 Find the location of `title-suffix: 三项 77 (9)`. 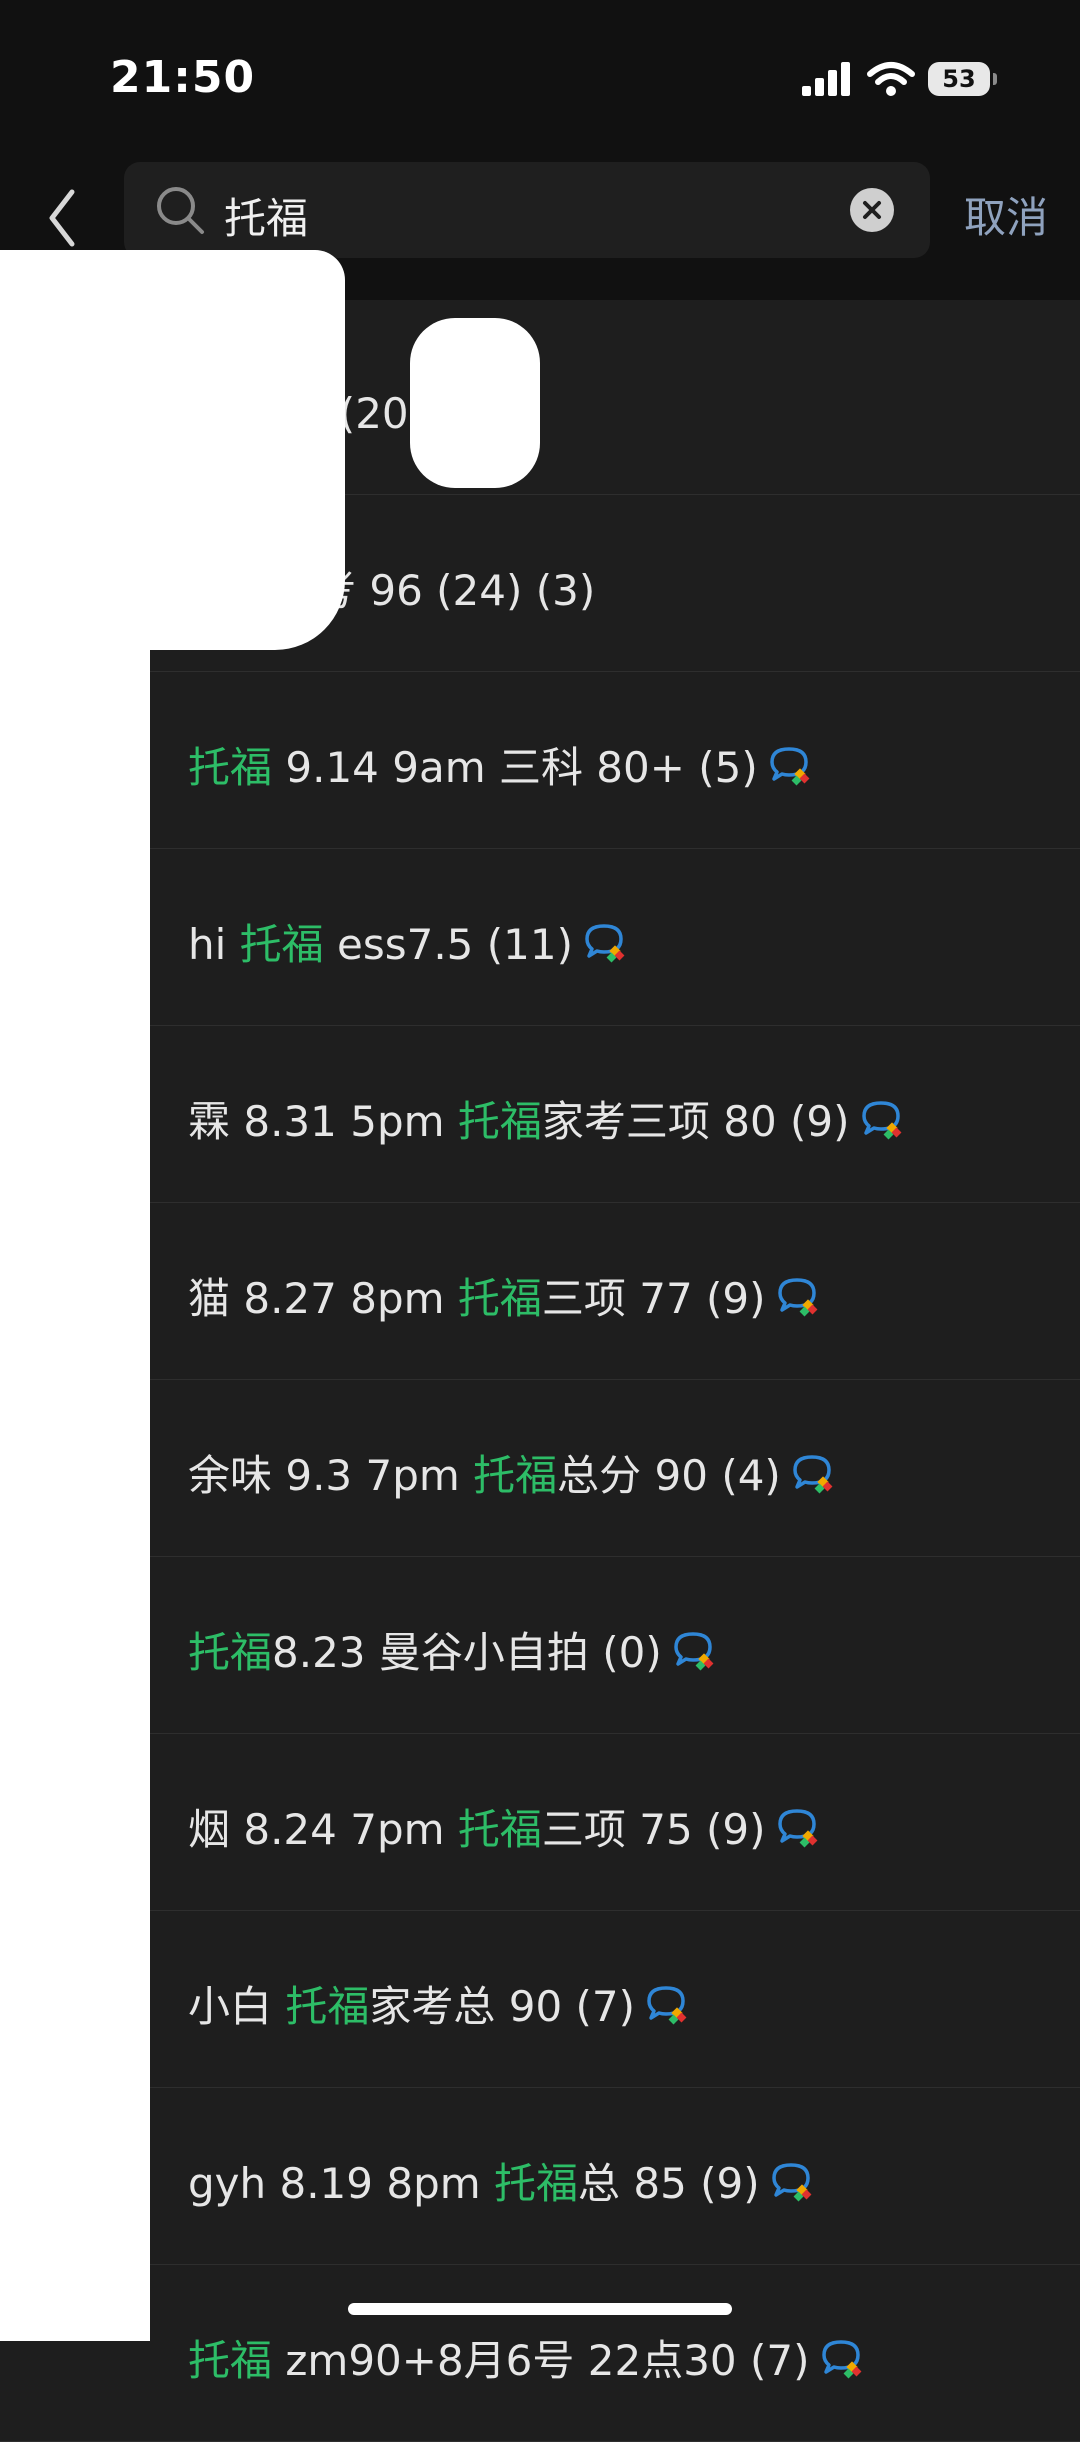

title-suffix: 三项 77 (9) is located at coordinates (653, 1298).